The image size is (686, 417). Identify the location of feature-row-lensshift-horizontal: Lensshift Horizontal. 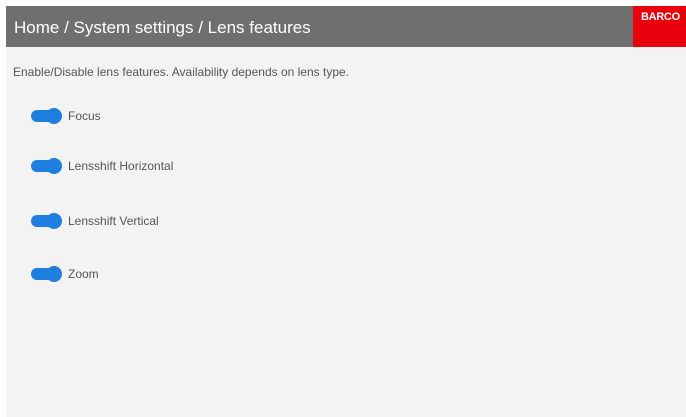
(181, 166).